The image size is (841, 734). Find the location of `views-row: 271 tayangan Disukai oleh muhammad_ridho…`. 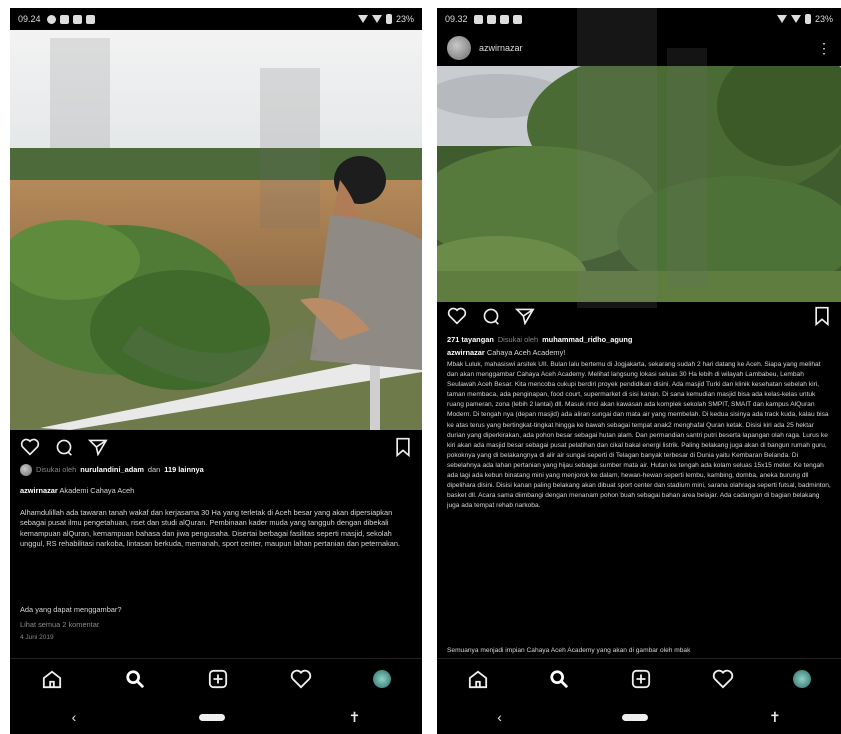

views-row: 271 tayangan Disukai oleh muhammad_ridho… is located at coordinates (639, 340).